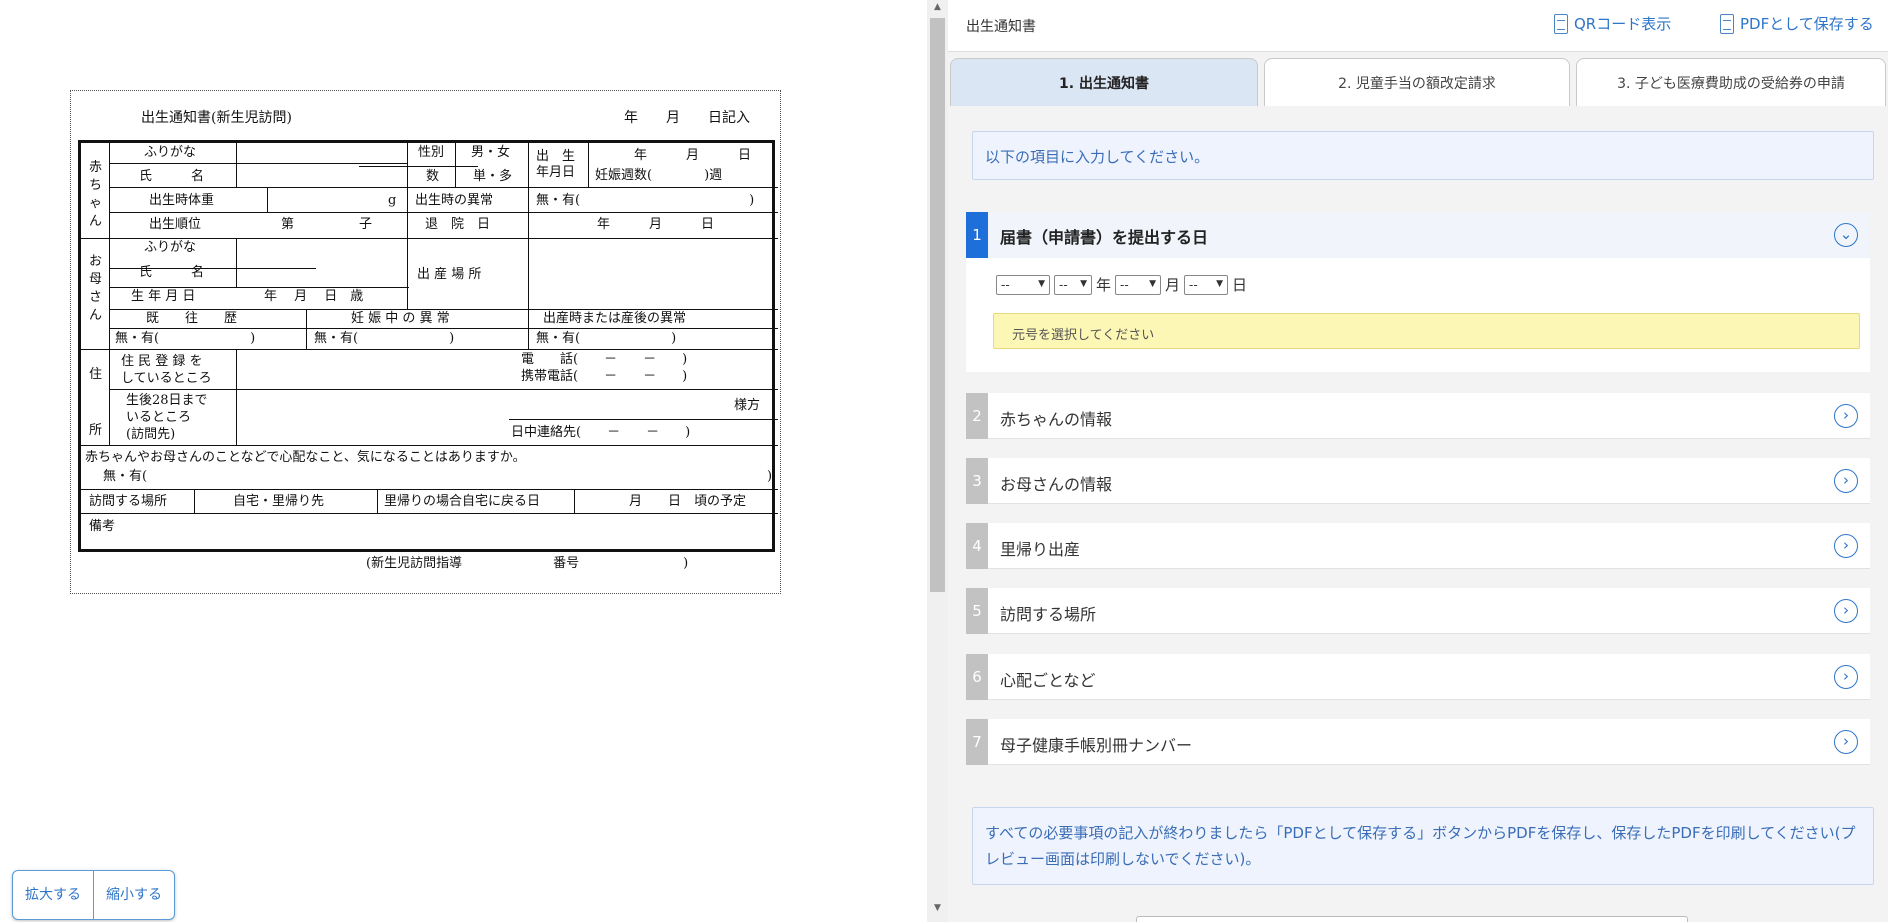 This screenshot has height=922, width=1888. What do you see at coordinates (1846, 235) in the screenshot?
I see `chevron-down-icon: ⌄` at bounding box center [1846, 235].